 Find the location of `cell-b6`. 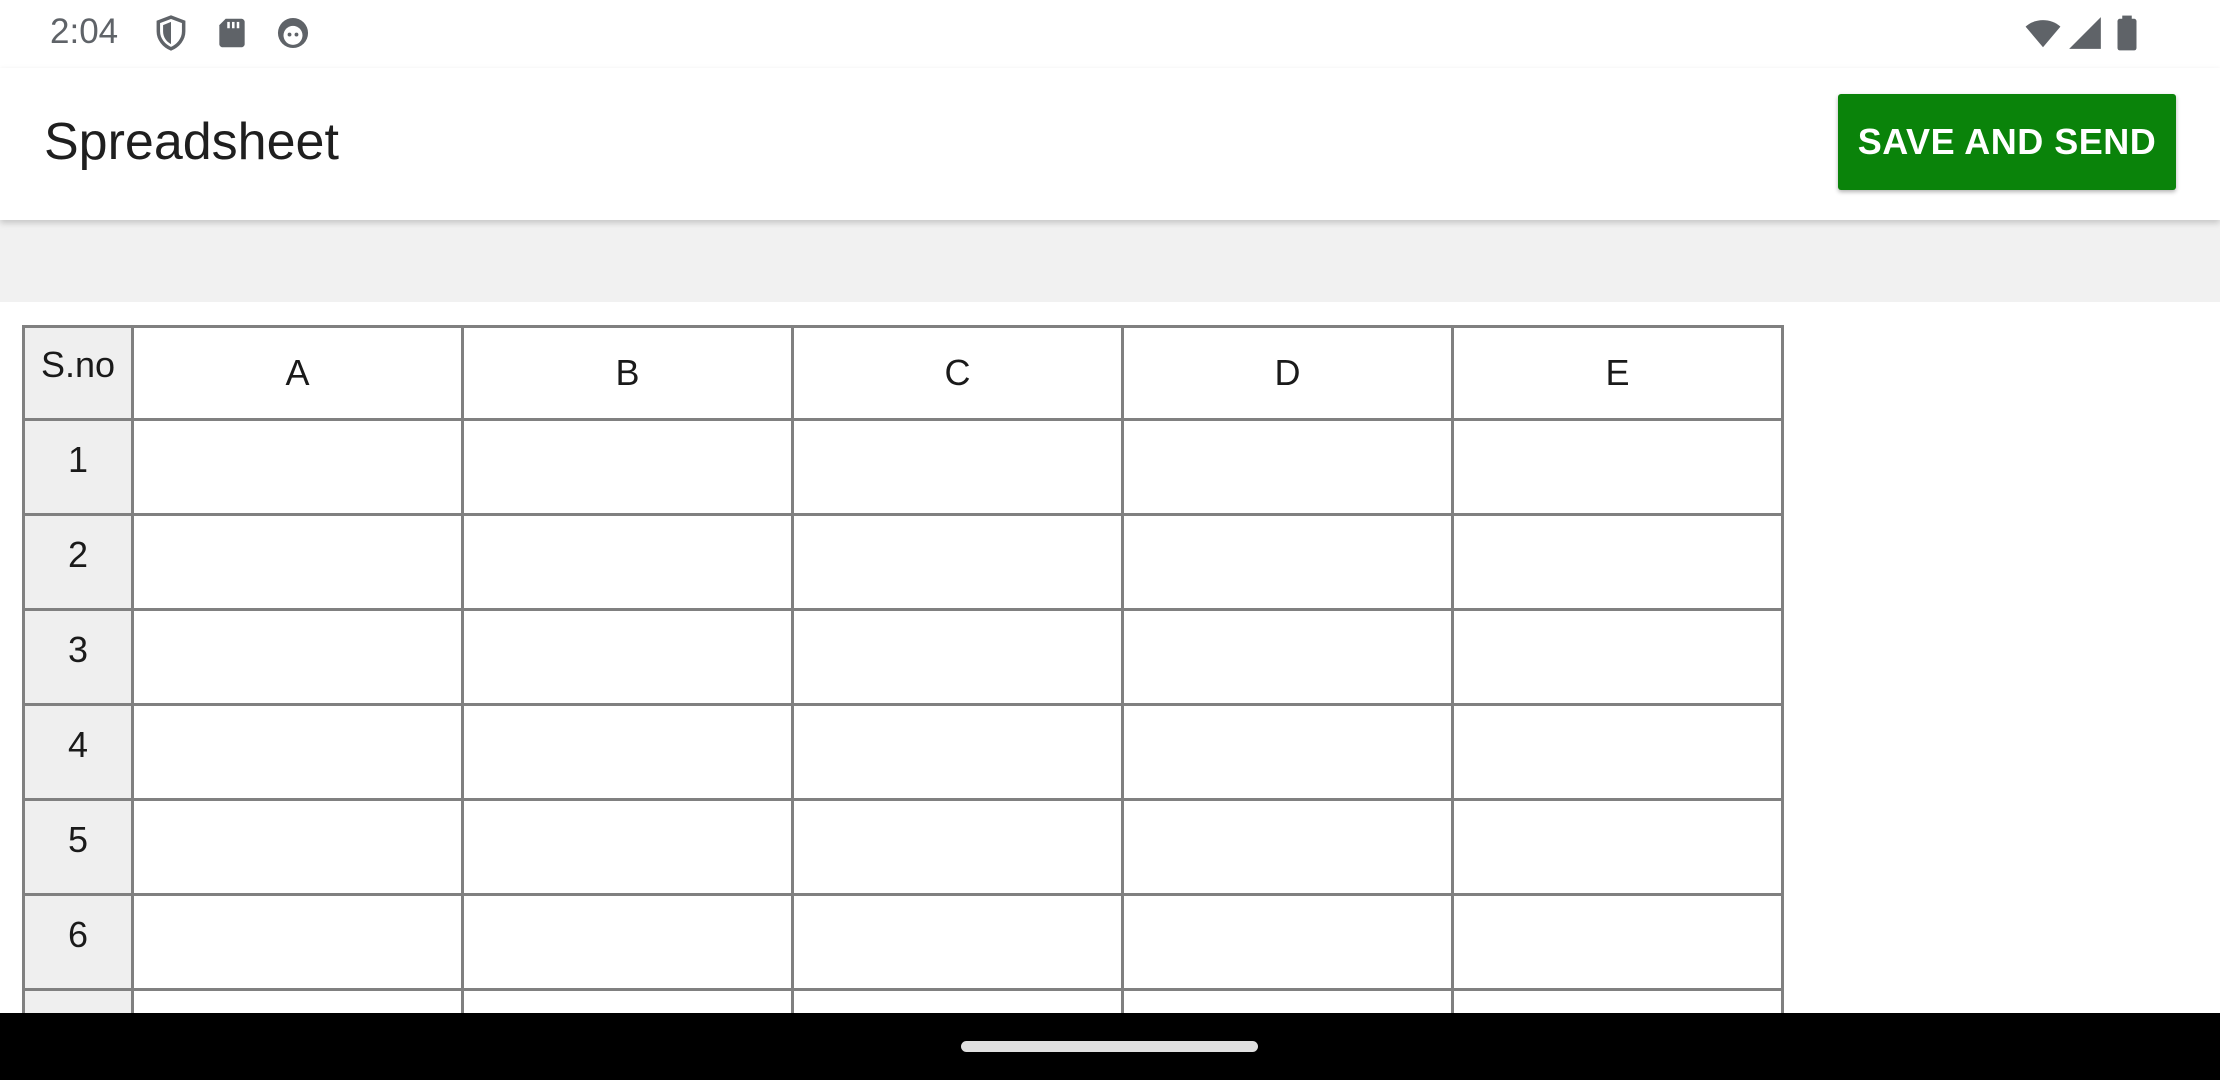

cell-b6 is located at coordinates (627, 942).